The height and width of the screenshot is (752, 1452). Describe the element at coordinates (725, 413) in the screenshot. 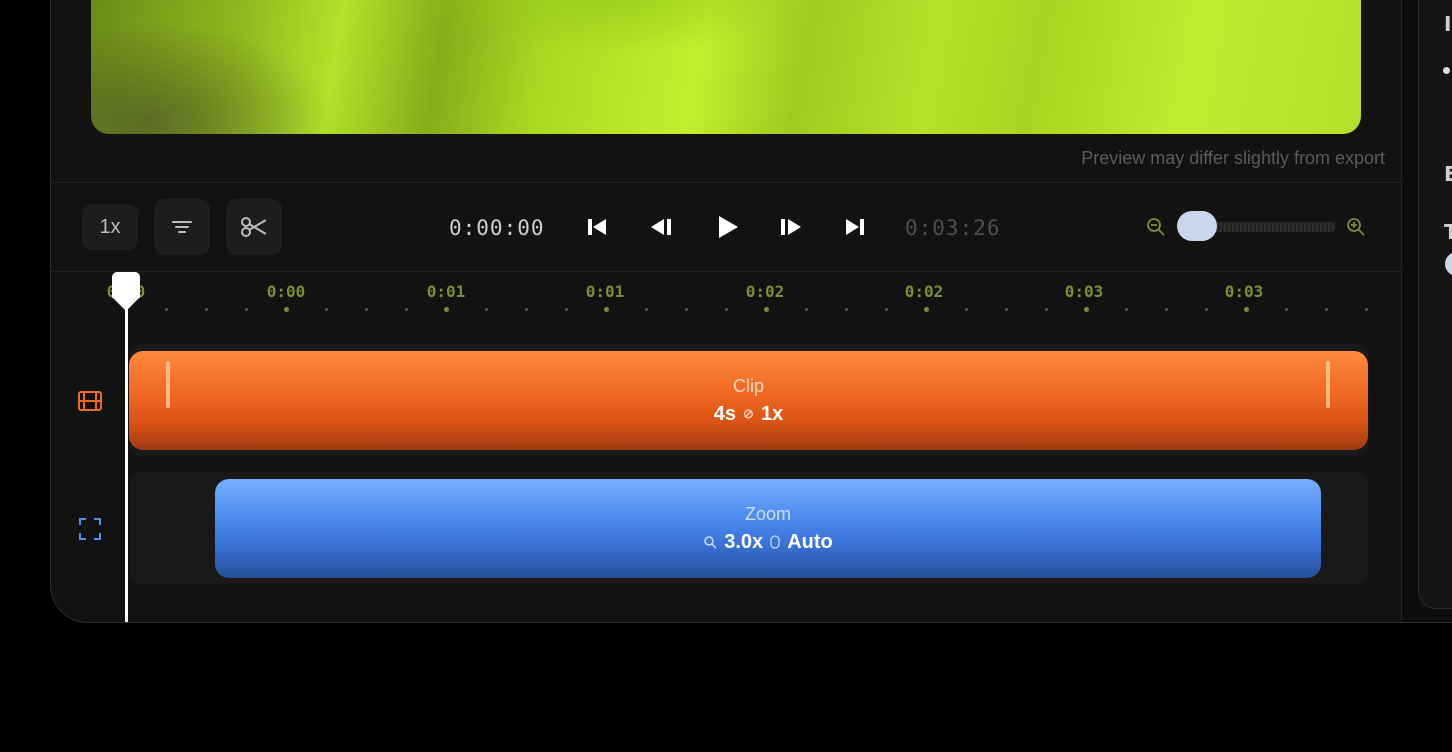

I see `clip-duration: 4s` at that location.